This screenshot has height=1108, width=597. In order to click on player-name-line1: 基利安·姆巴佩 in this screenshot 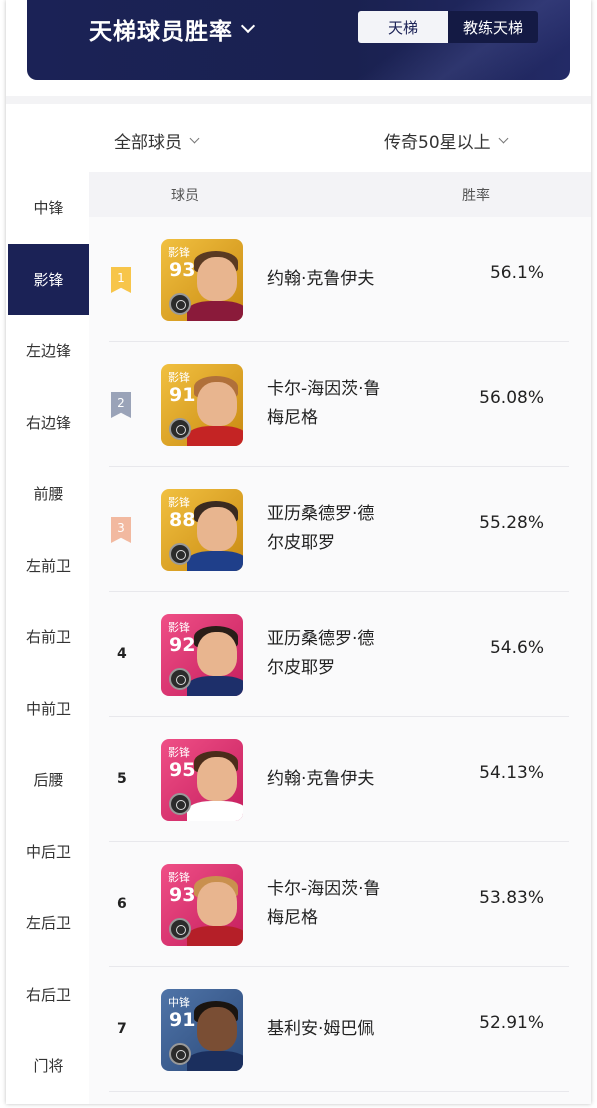, I will do `click(321, 1029)`.